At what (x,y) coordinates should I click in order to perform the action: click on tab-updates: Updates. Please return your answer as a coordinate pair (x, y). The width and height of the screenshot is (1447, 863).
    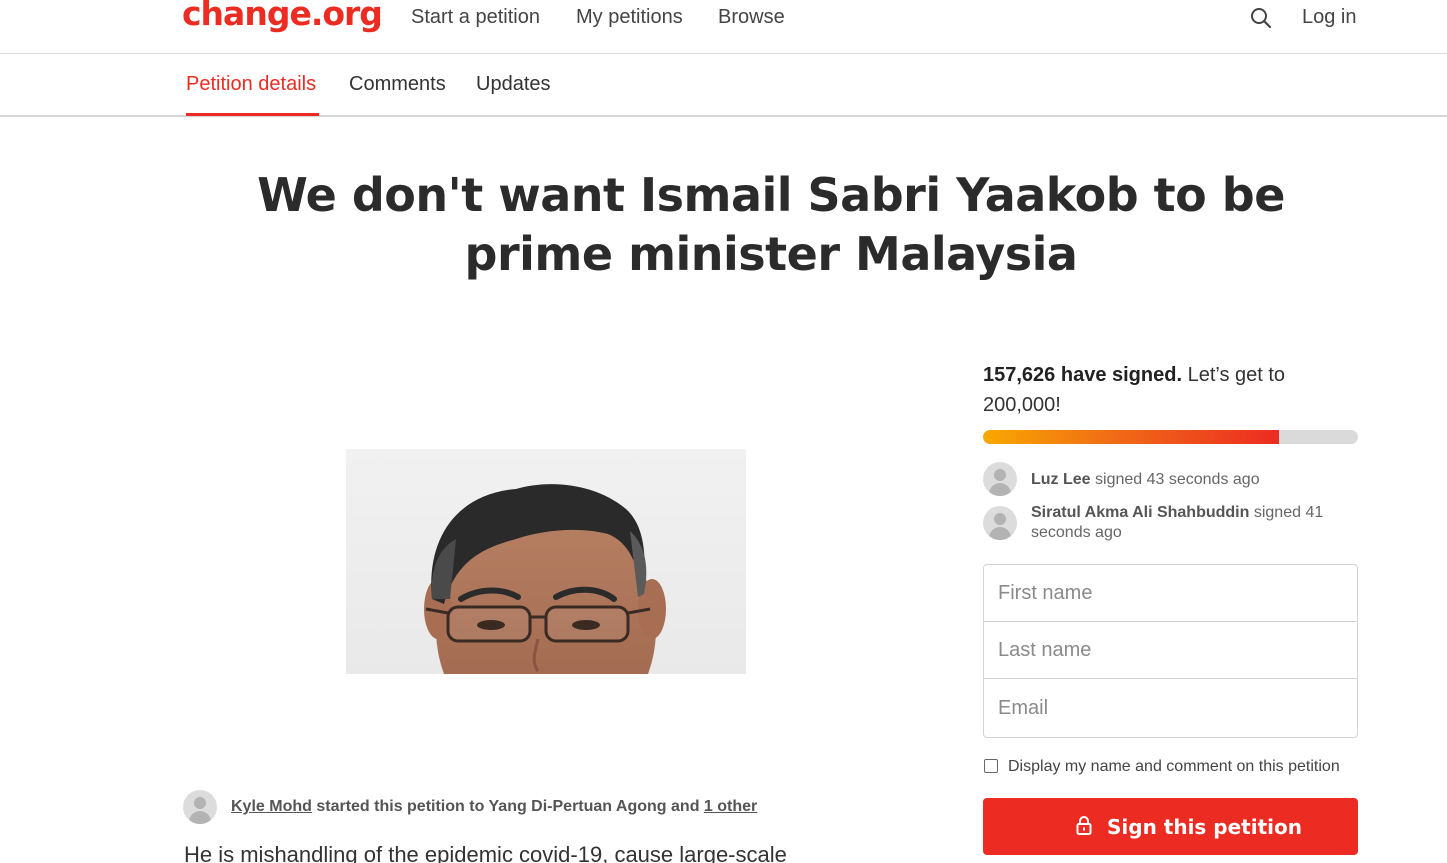
    Looking at the image, I should click on (513, 84).